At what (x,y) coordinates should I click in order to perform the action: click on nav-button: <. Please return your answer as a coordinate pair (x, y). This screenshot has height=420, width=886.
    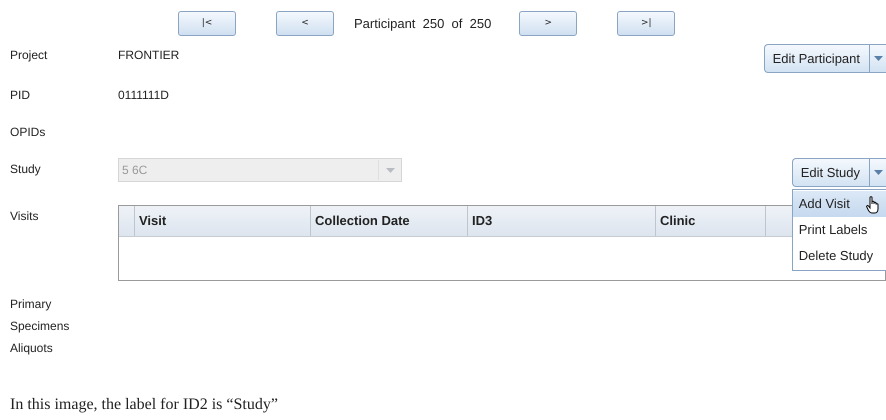
    Looking at the image, I should click on (305, 23).